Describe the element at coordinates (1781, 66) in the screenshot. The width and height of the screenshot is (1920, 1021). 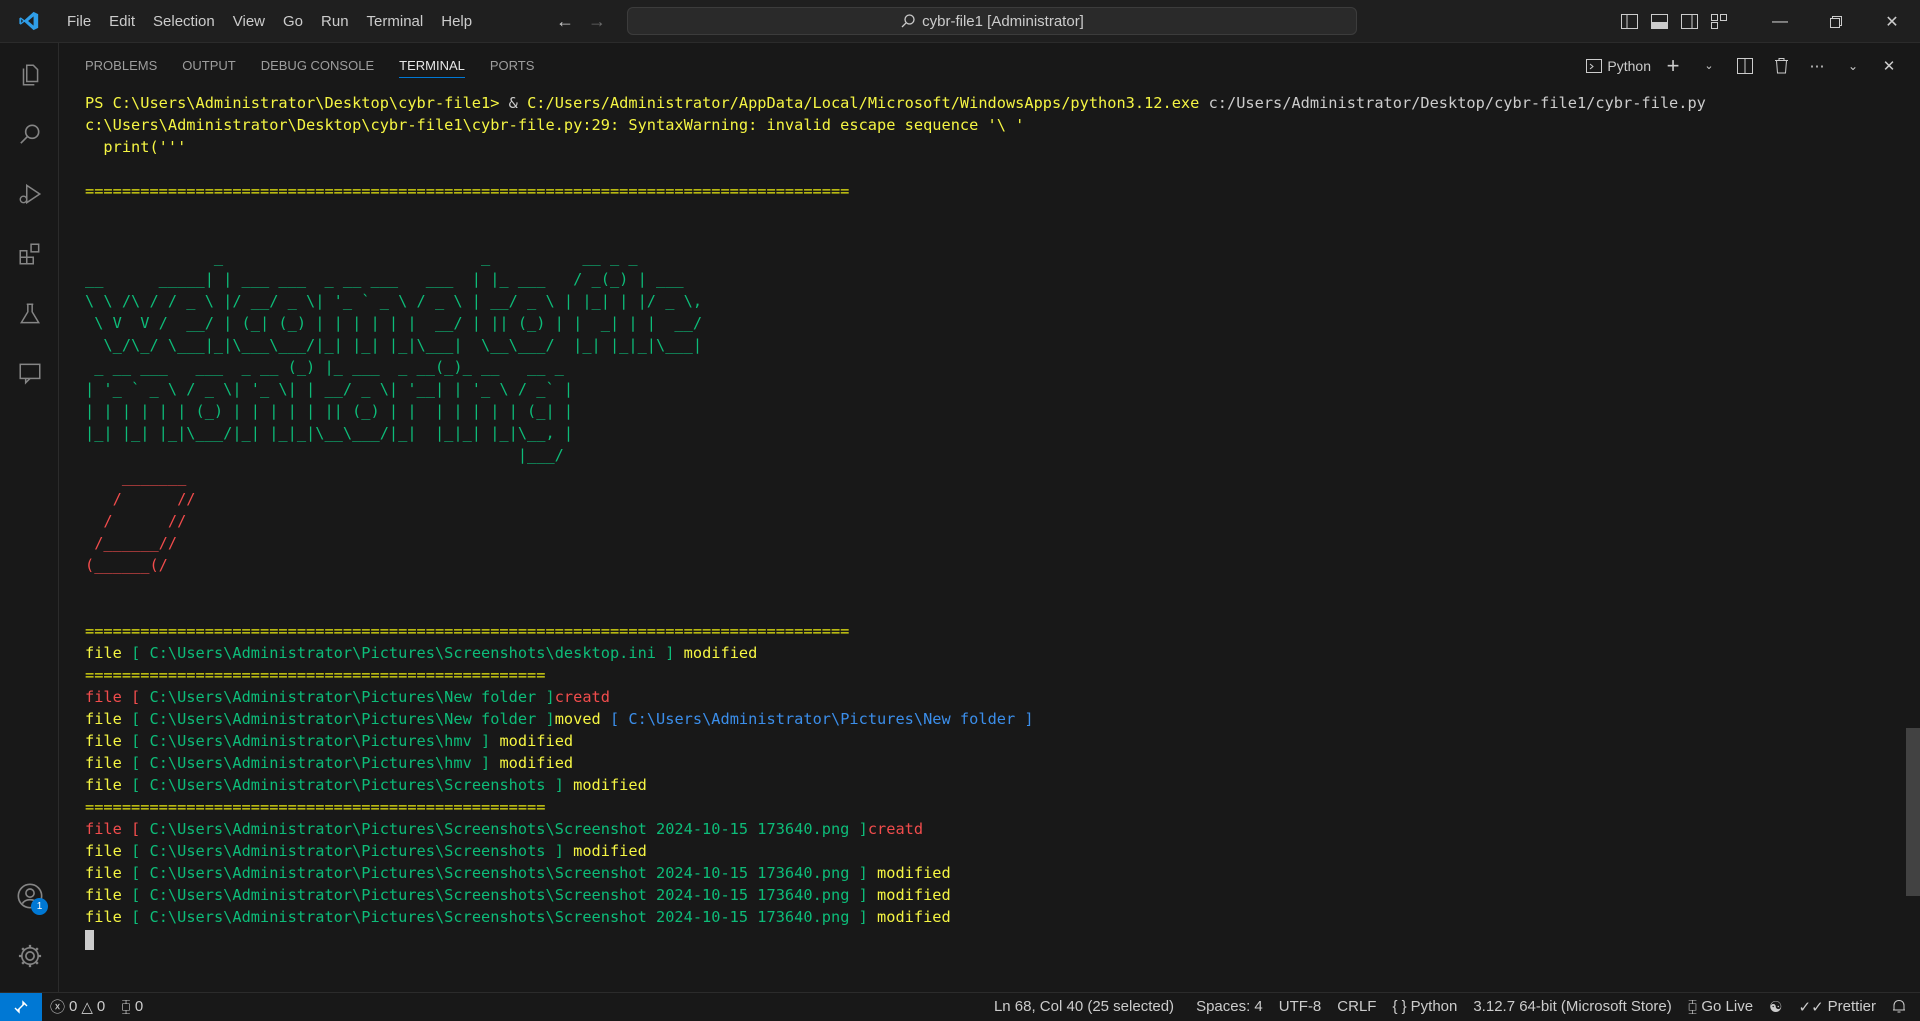
I see `trash-icon` at that location.